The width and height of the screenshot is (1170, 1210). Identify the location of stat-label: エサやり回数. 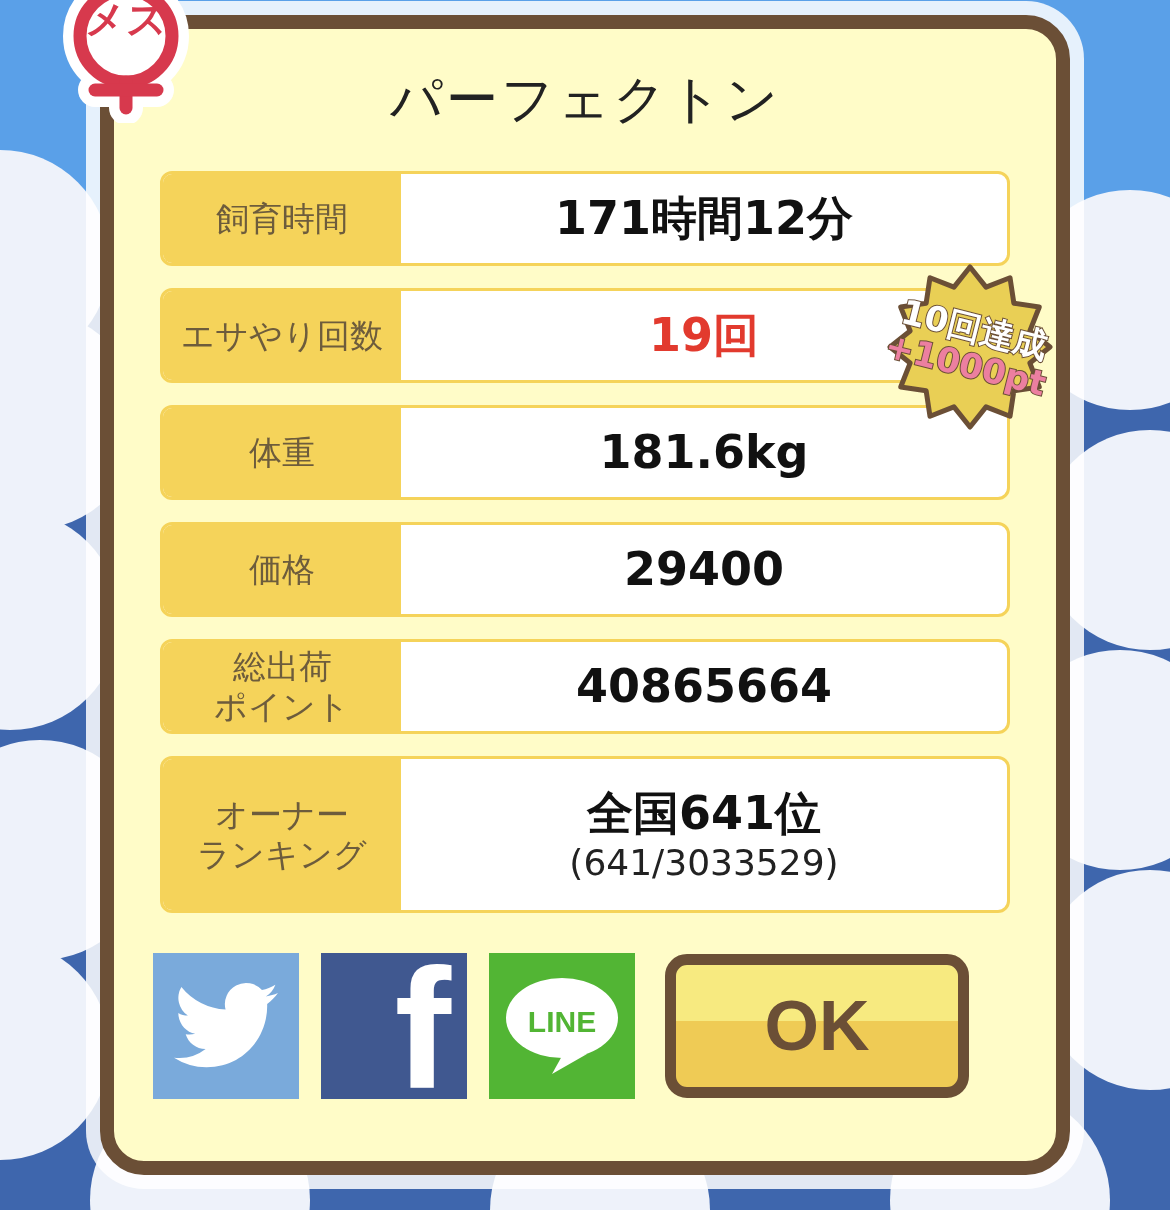
(282, 335).